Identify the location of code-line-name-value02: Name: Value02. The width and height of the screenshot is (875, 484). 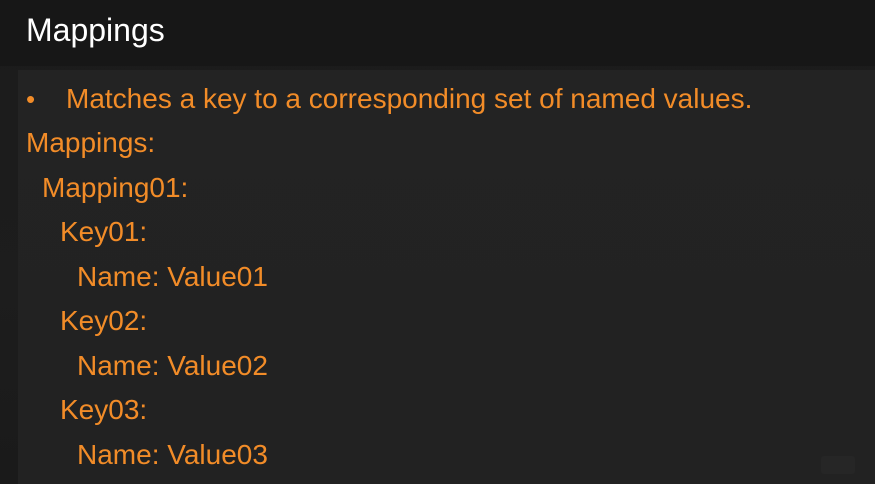
(172, 365).